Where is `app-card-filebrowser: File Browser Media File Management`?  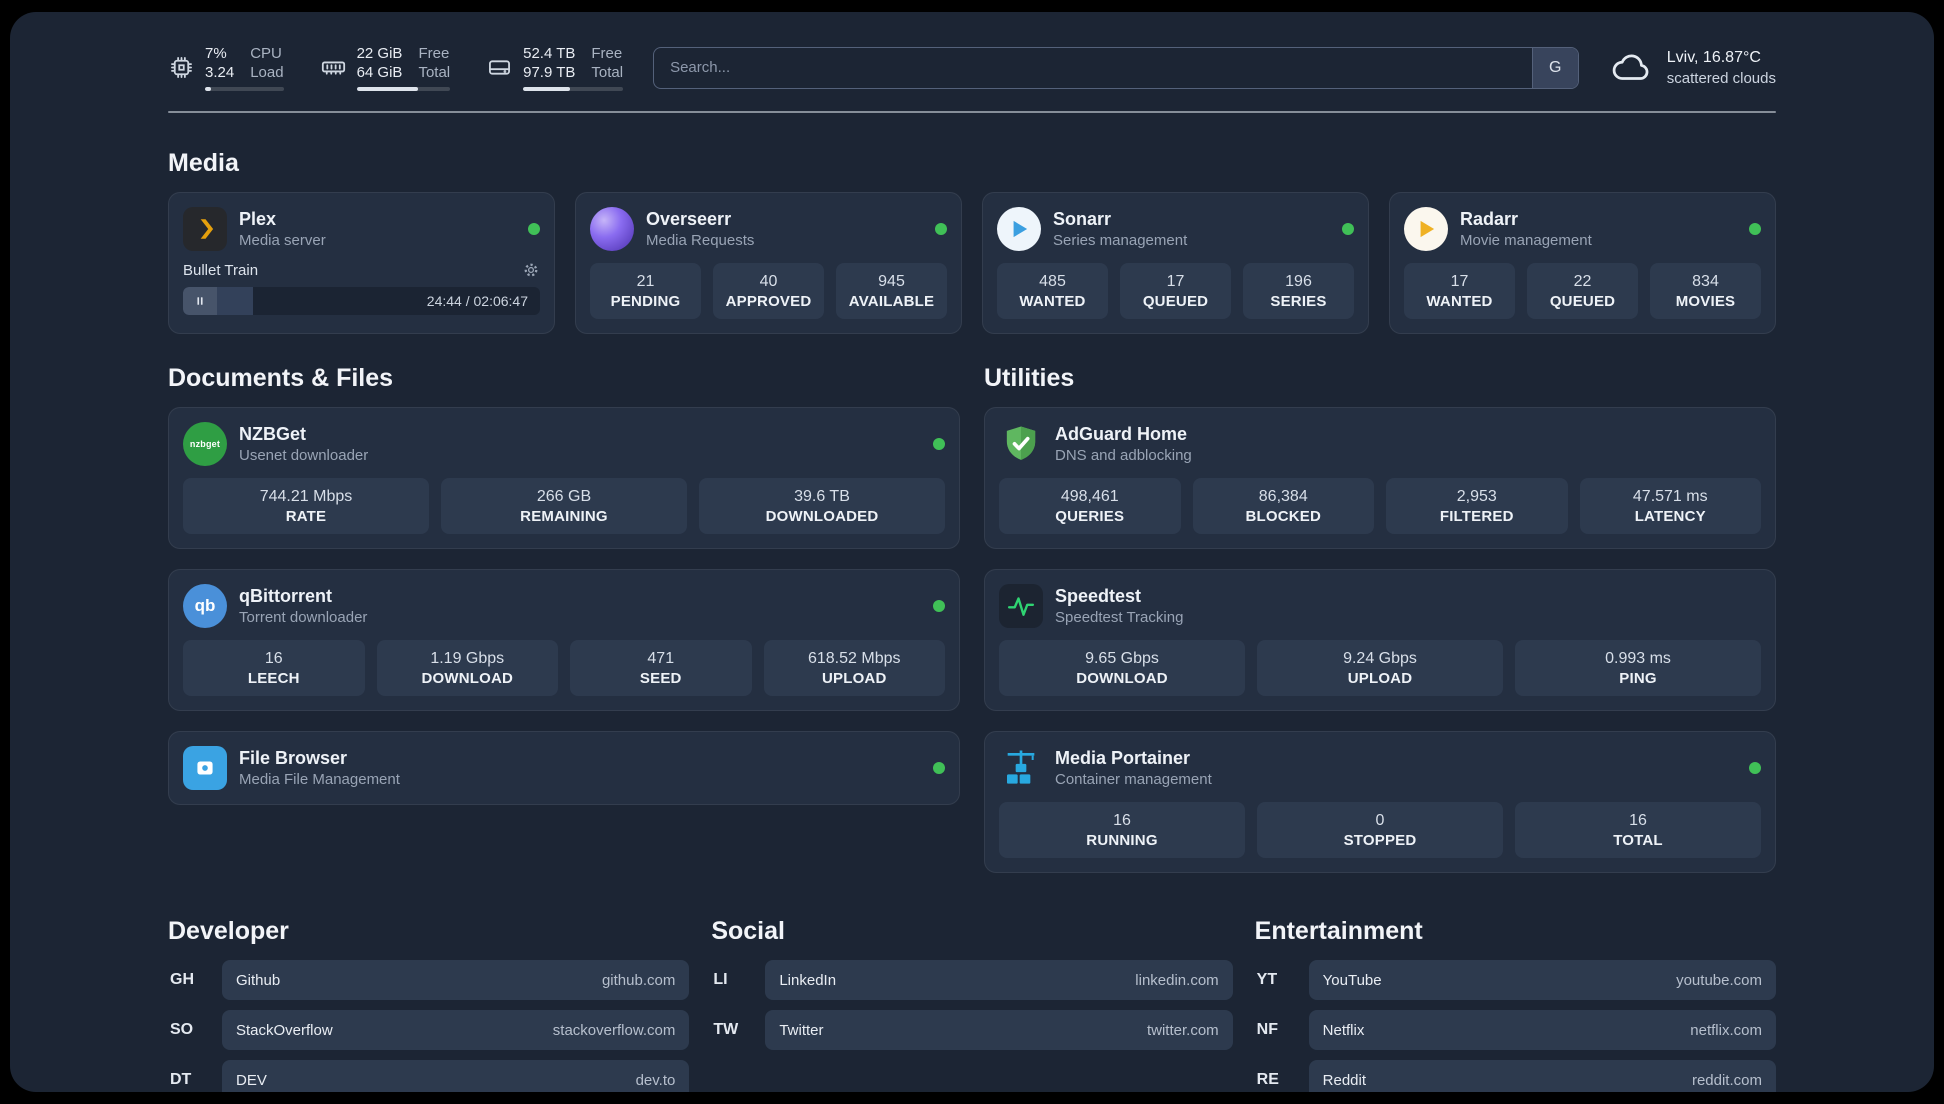
app-card-filebrowser: File Browser Media File Management is located at coordinates (564, 768).